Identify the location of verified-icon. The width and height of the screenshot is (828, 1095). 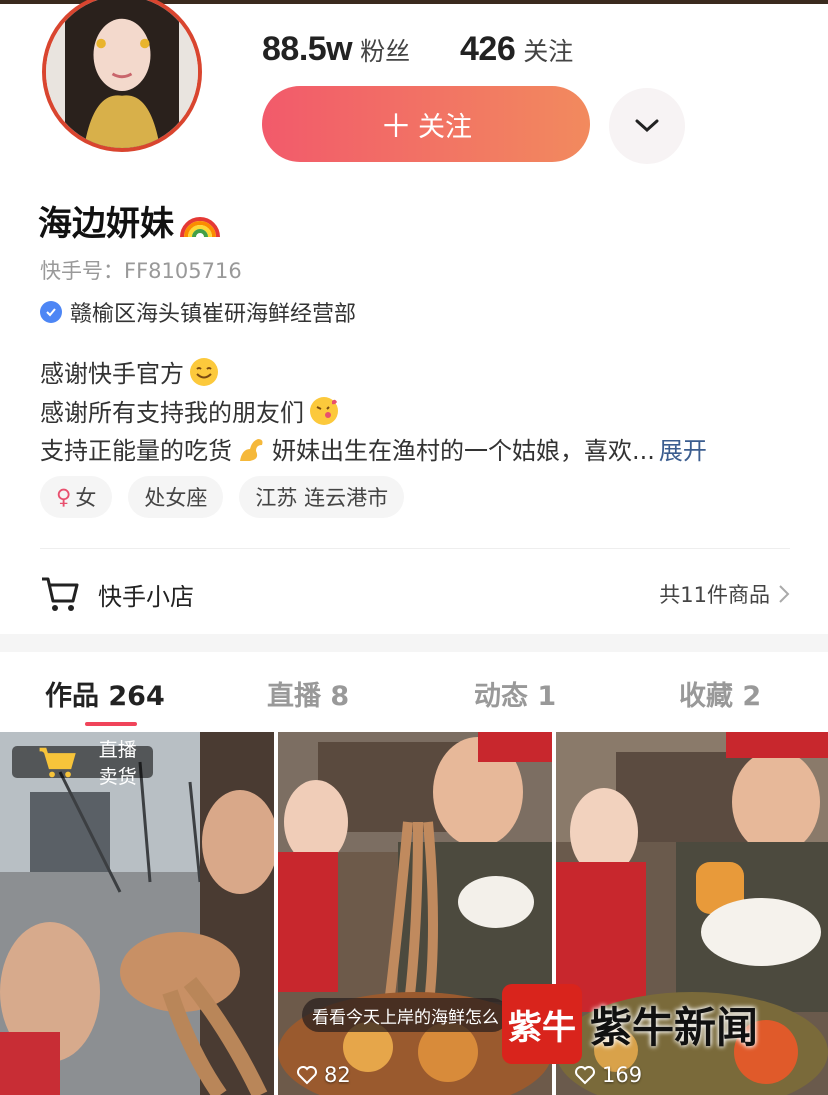
(51, 312).